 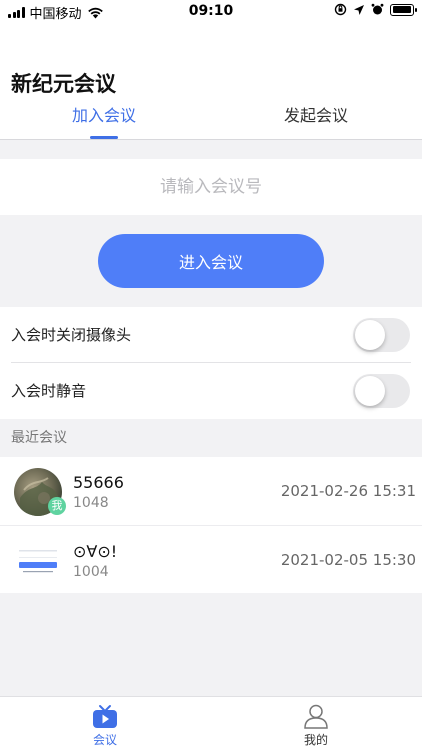 What do you see at coordinates (91, 572) in the screenshot?
I see `meeting-id: 1004` at bounding box center [91, 572].